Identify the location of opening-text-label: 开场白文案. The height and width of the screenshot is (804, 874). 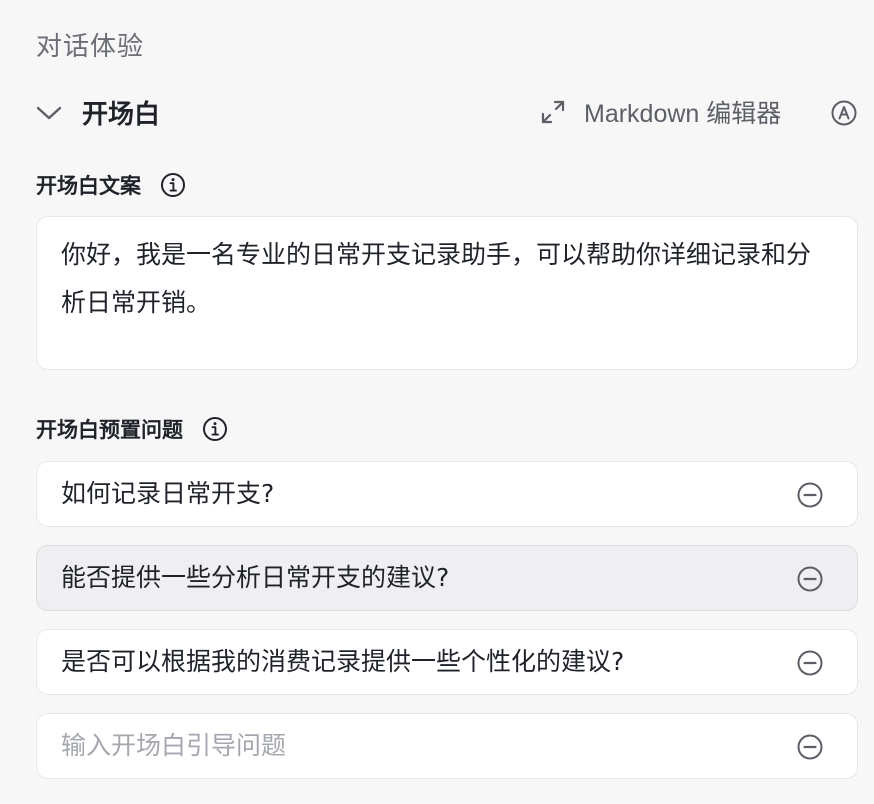
(88, 186).